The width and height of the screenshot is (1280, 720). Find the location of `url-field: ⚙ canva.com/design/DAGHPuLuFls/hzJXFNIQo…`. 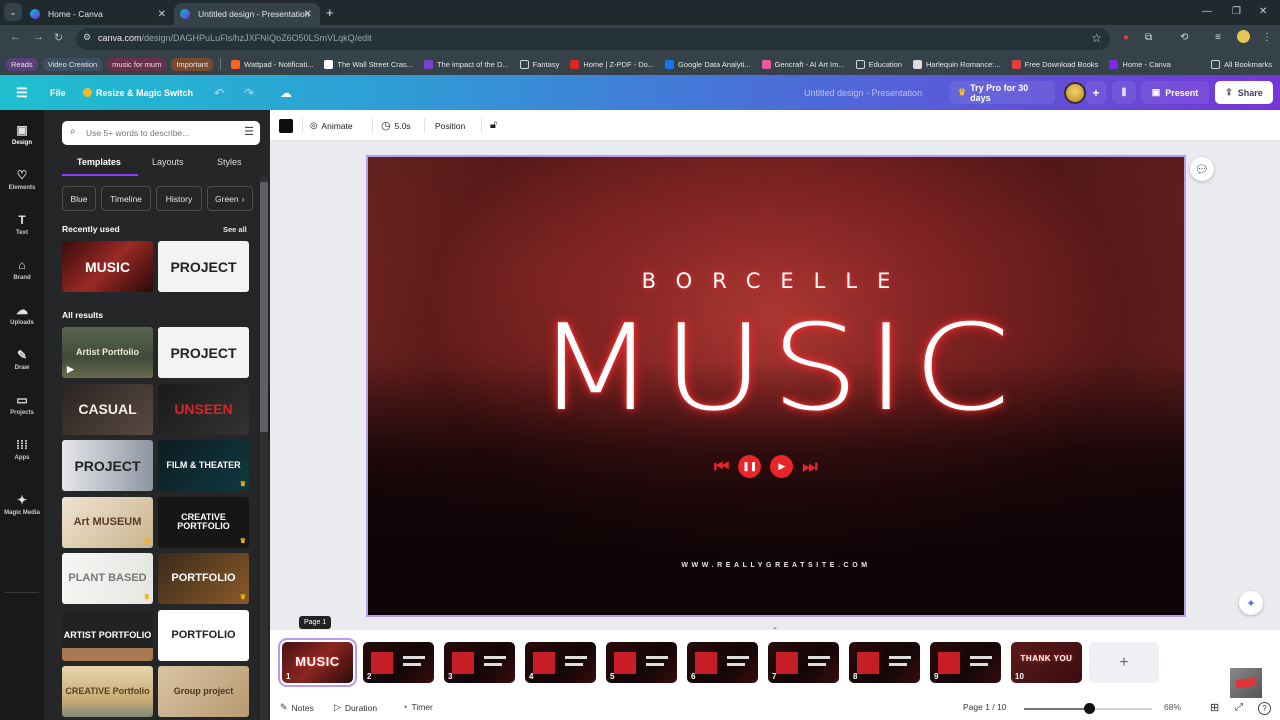

url-field: ⚙ canva.com/design/DAGHPuLuFls/hzJXFNIQo… is located at coordinates (593, 39).